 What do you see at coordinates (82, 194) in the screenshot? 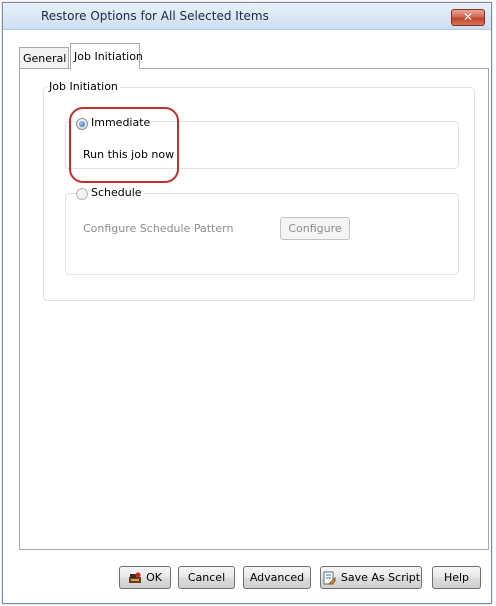
I see `schedule-radio` at bounding box center [82, 194].